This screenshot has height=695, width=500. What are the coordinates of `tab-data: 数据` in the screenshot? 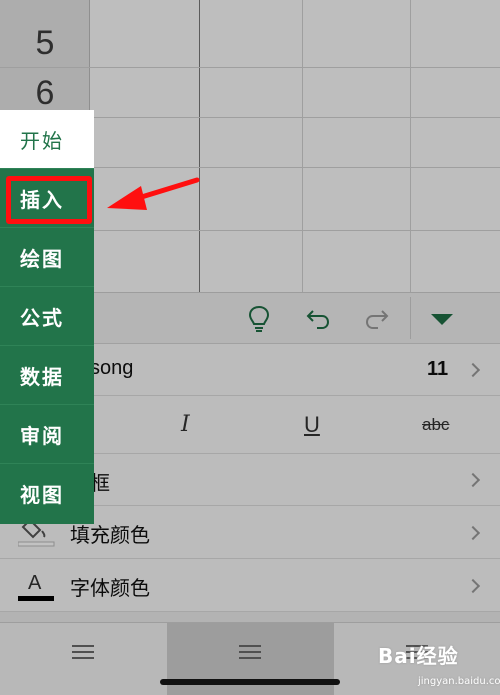 It's located at (47, 375).